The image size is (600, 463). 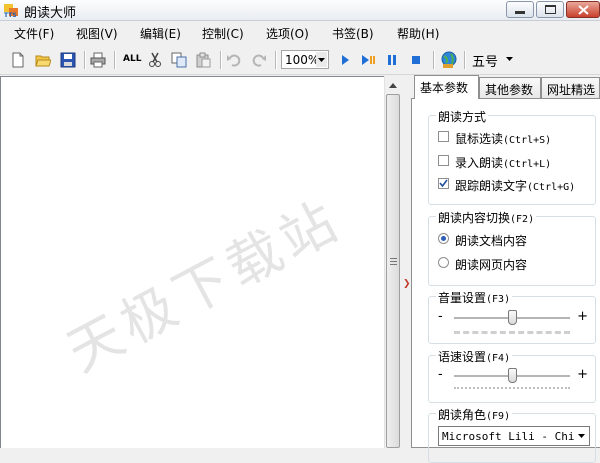 I want to click on globe-speaker-icon, so click(x=449, y=60).